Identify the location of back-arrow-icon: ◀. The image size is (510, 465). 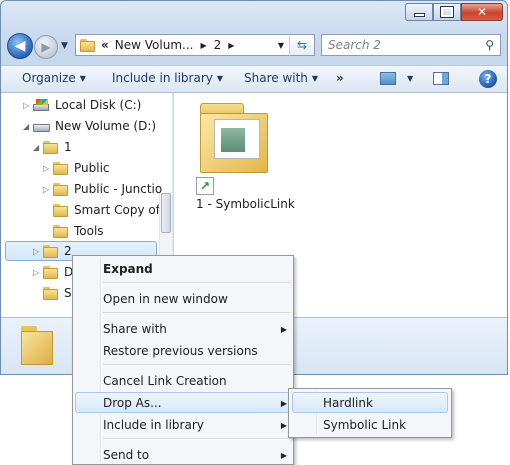
(20, 46).